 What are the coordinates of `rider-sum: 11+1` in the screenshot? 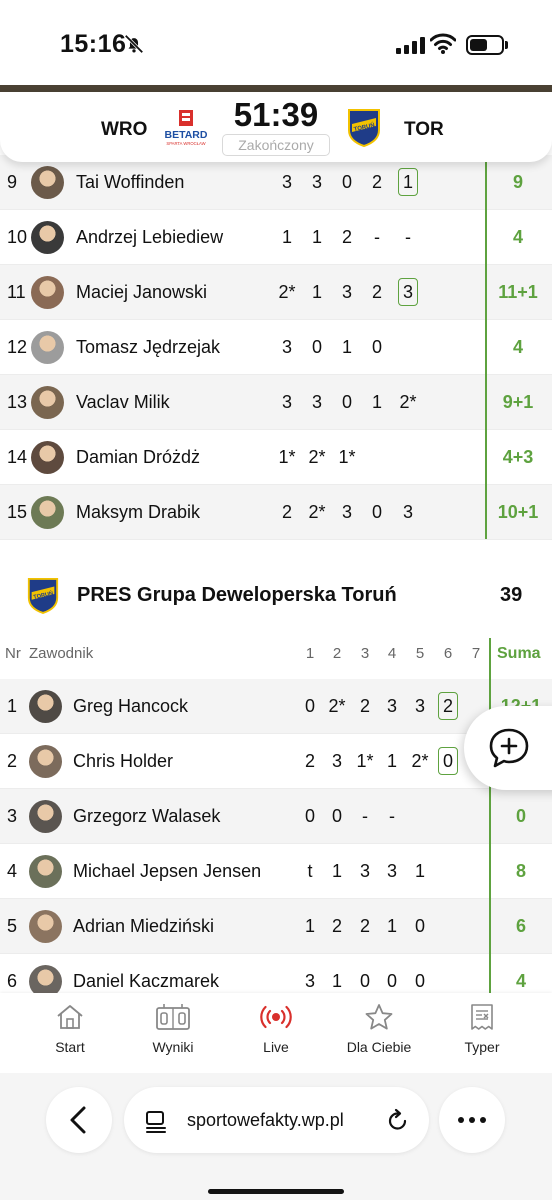 It's located at (518, 292).